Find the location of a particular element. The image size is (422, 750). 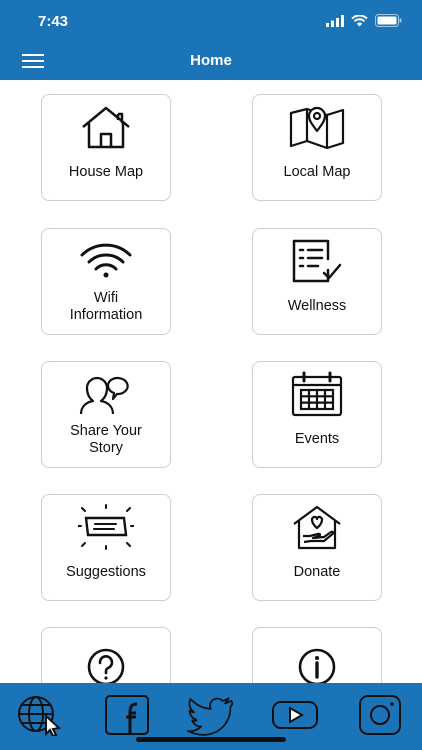

facebook-icon is located at coordinates (127, 715).